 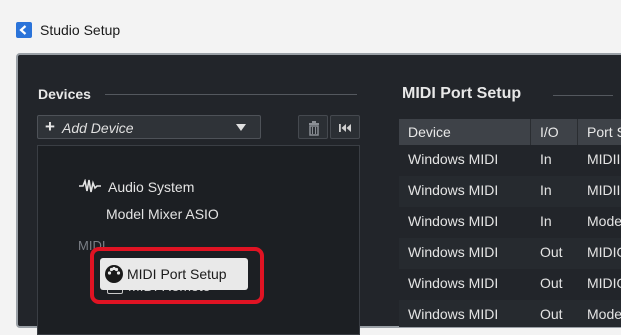 What do you see at coordinates (583, 95) in the screenshot?
I see `midi-port-setup-divider` at bounding box center [583, 95].